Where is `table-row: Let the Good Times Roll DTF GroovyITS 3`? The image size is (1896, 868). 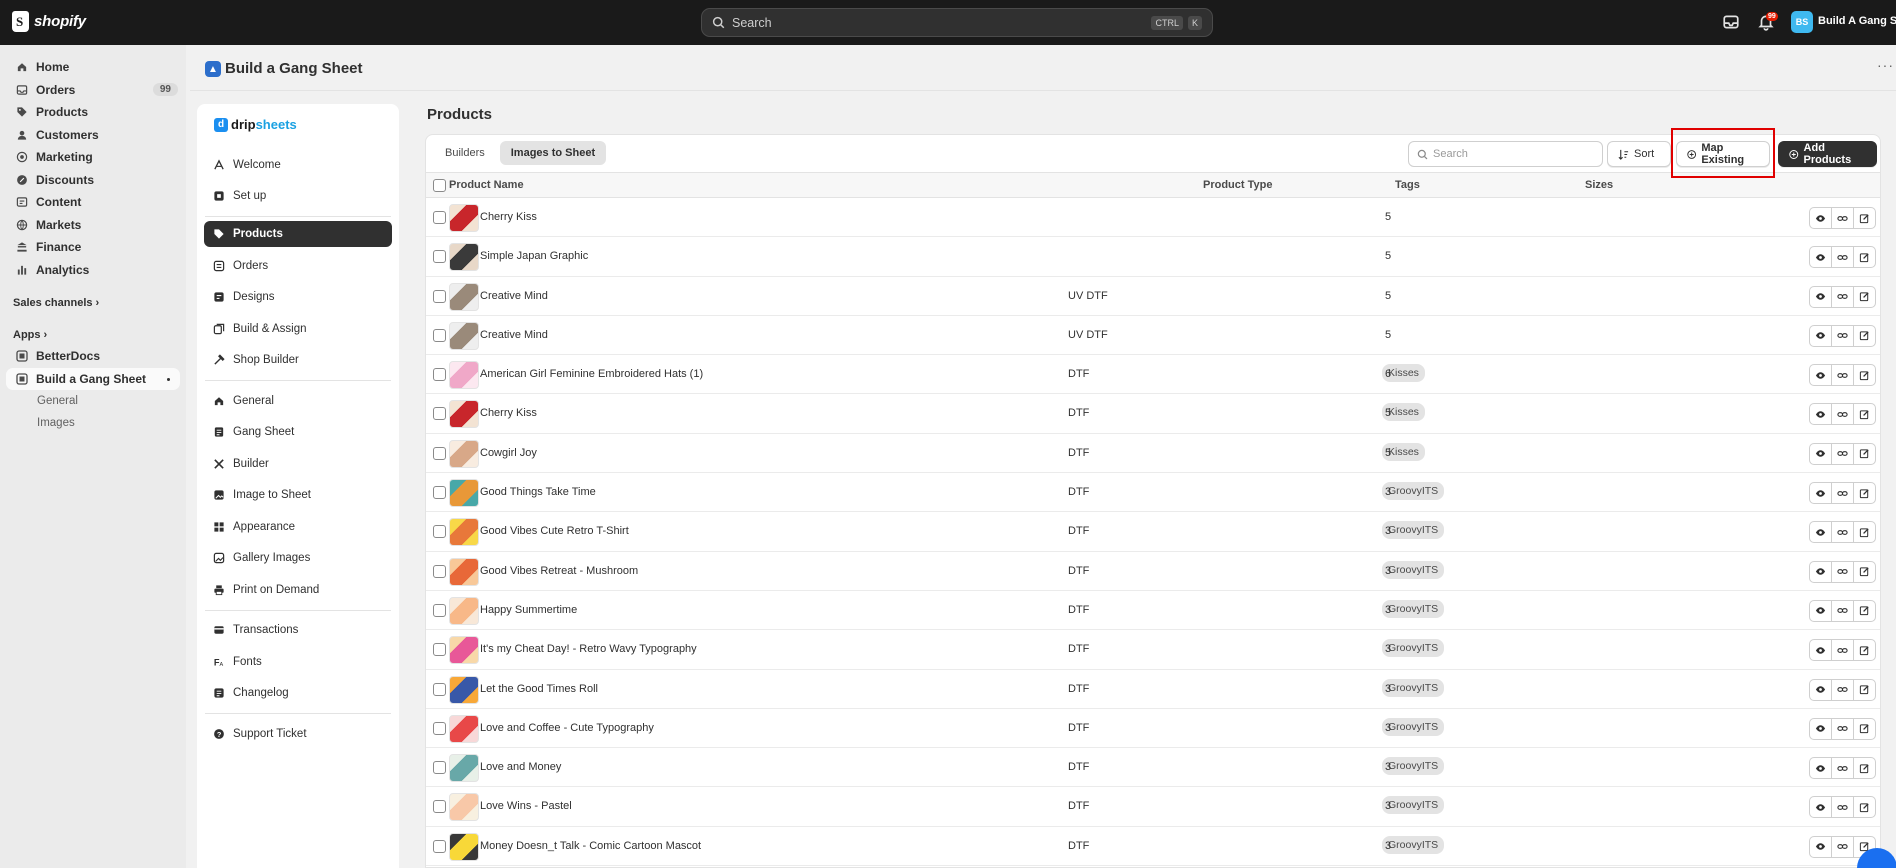
table-row: Let the Good Times Roll DTF GroovyITS 3 is located at coordinates (1153, 689).